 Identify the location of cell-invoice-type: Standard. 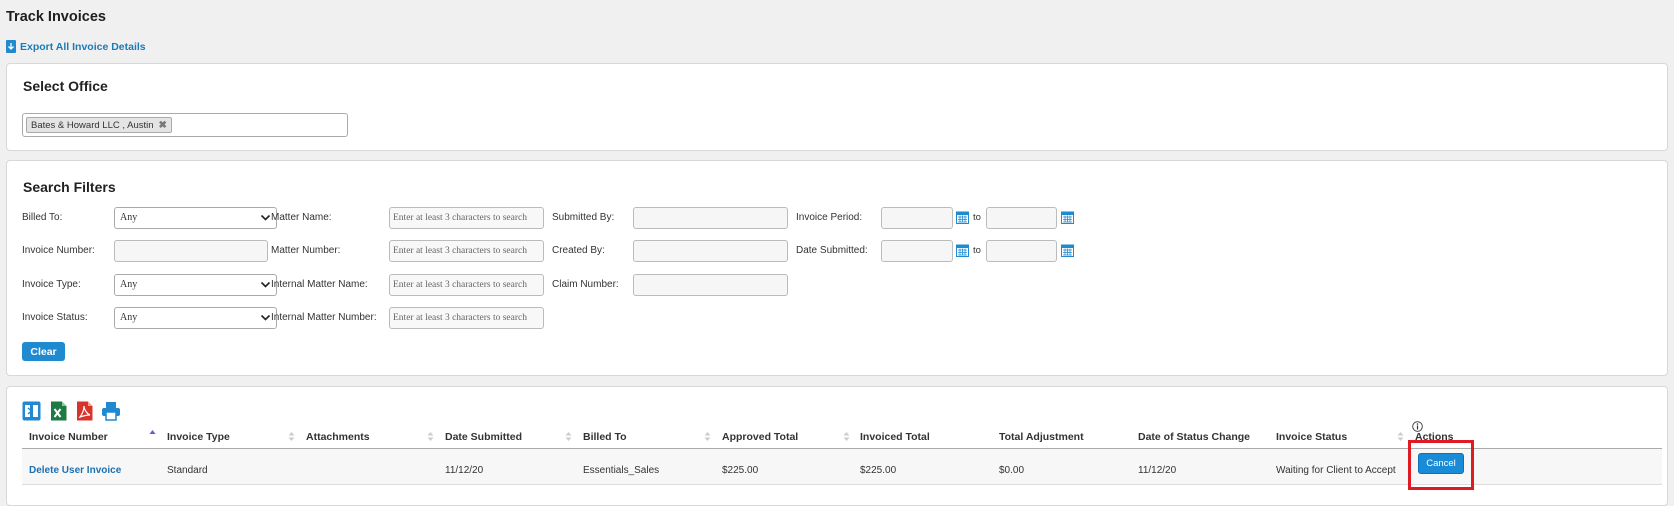
(187, 470).